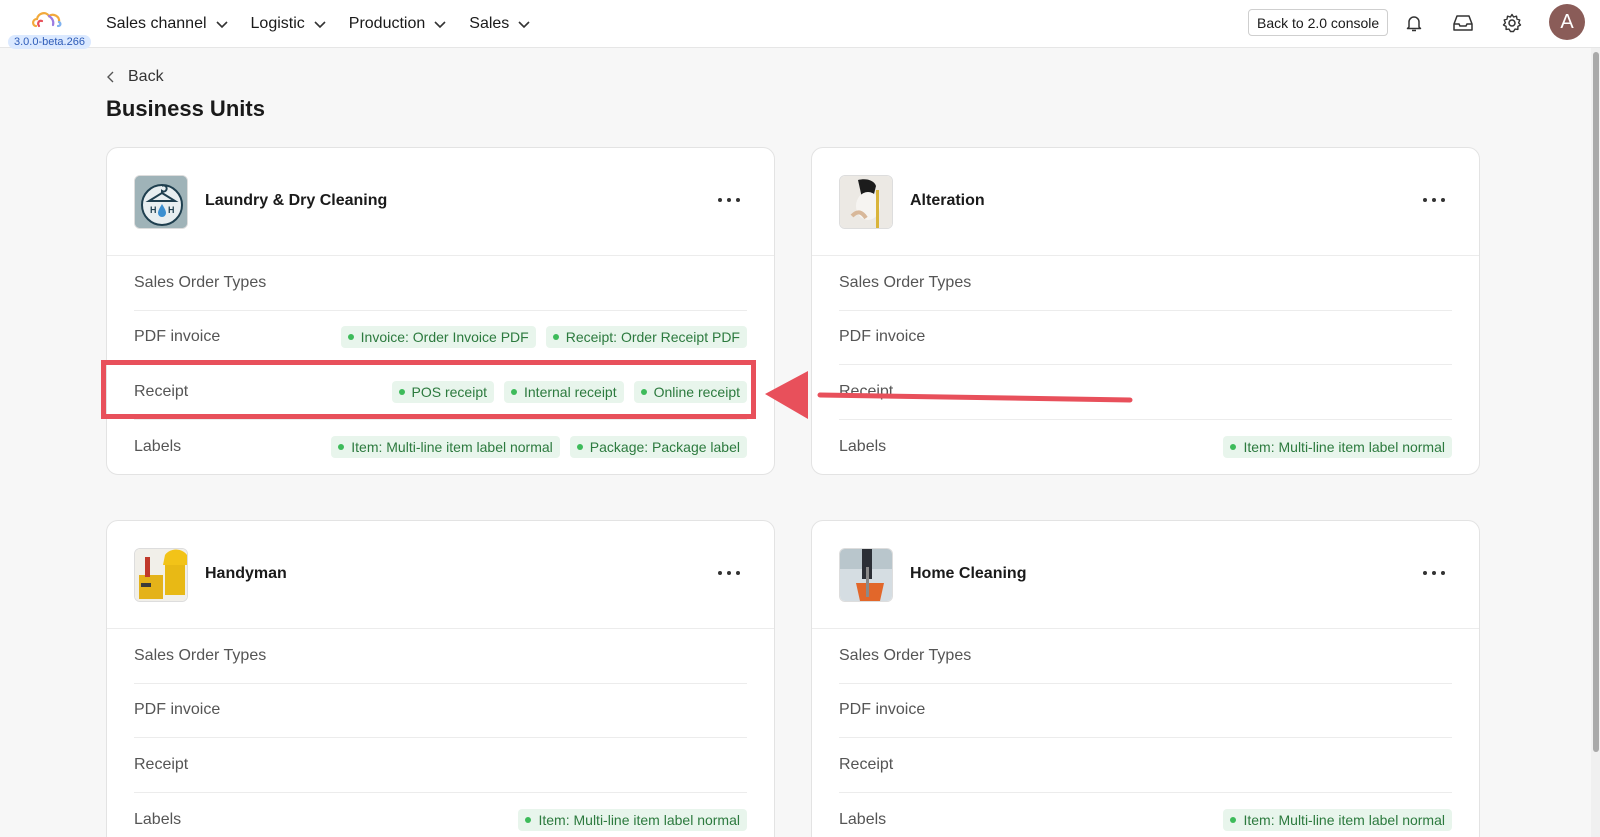 This screenshot has width=1600, height=837. What do you see at coordinates (658, 446) in the screenshot?
I see `tag: Package: Package label` at bounding box center [658, 446].